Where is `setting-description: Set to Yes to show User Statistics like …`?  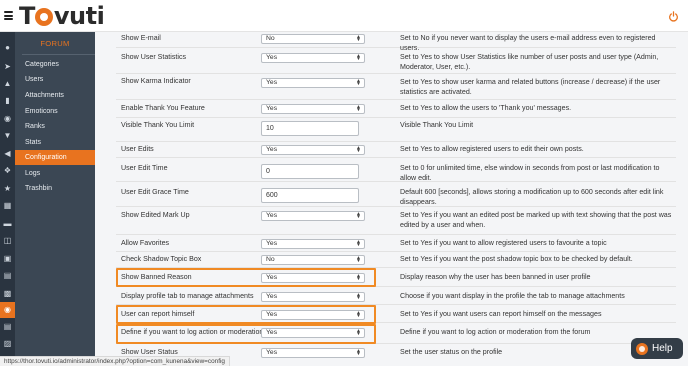 setting-description: Set to Yes to show User Statistics like … is located at coordinates (529, 62).